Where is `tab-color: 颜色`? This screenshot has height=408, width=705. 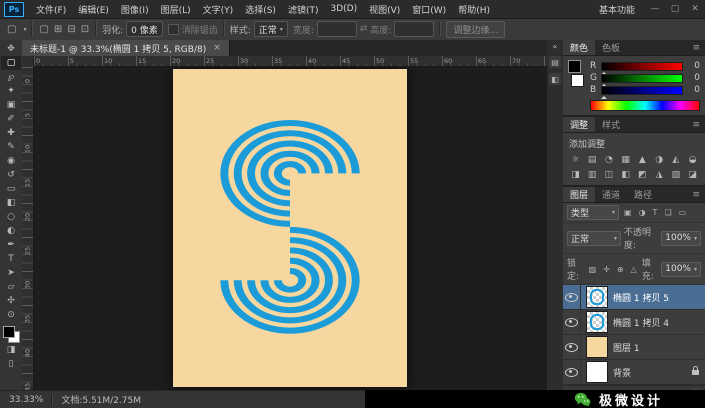
tab-color: 颜色 is located at coordinates (579, 47).